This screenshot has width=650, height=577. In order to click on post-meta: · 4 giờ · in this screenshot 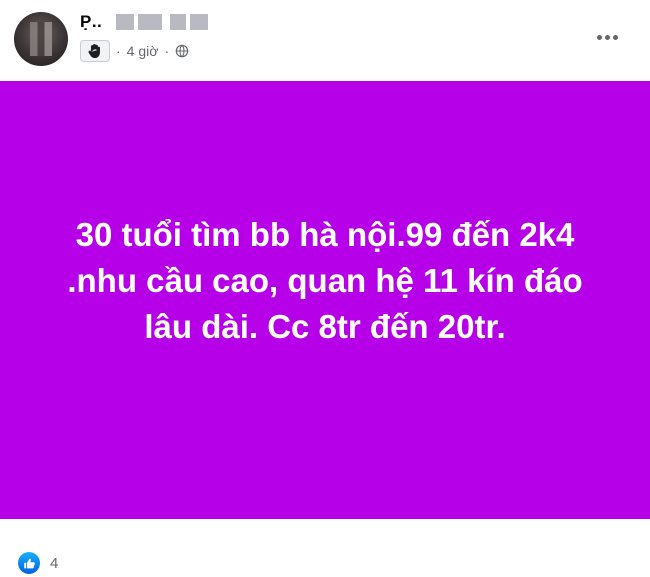, I will do `click(134, 51)`.